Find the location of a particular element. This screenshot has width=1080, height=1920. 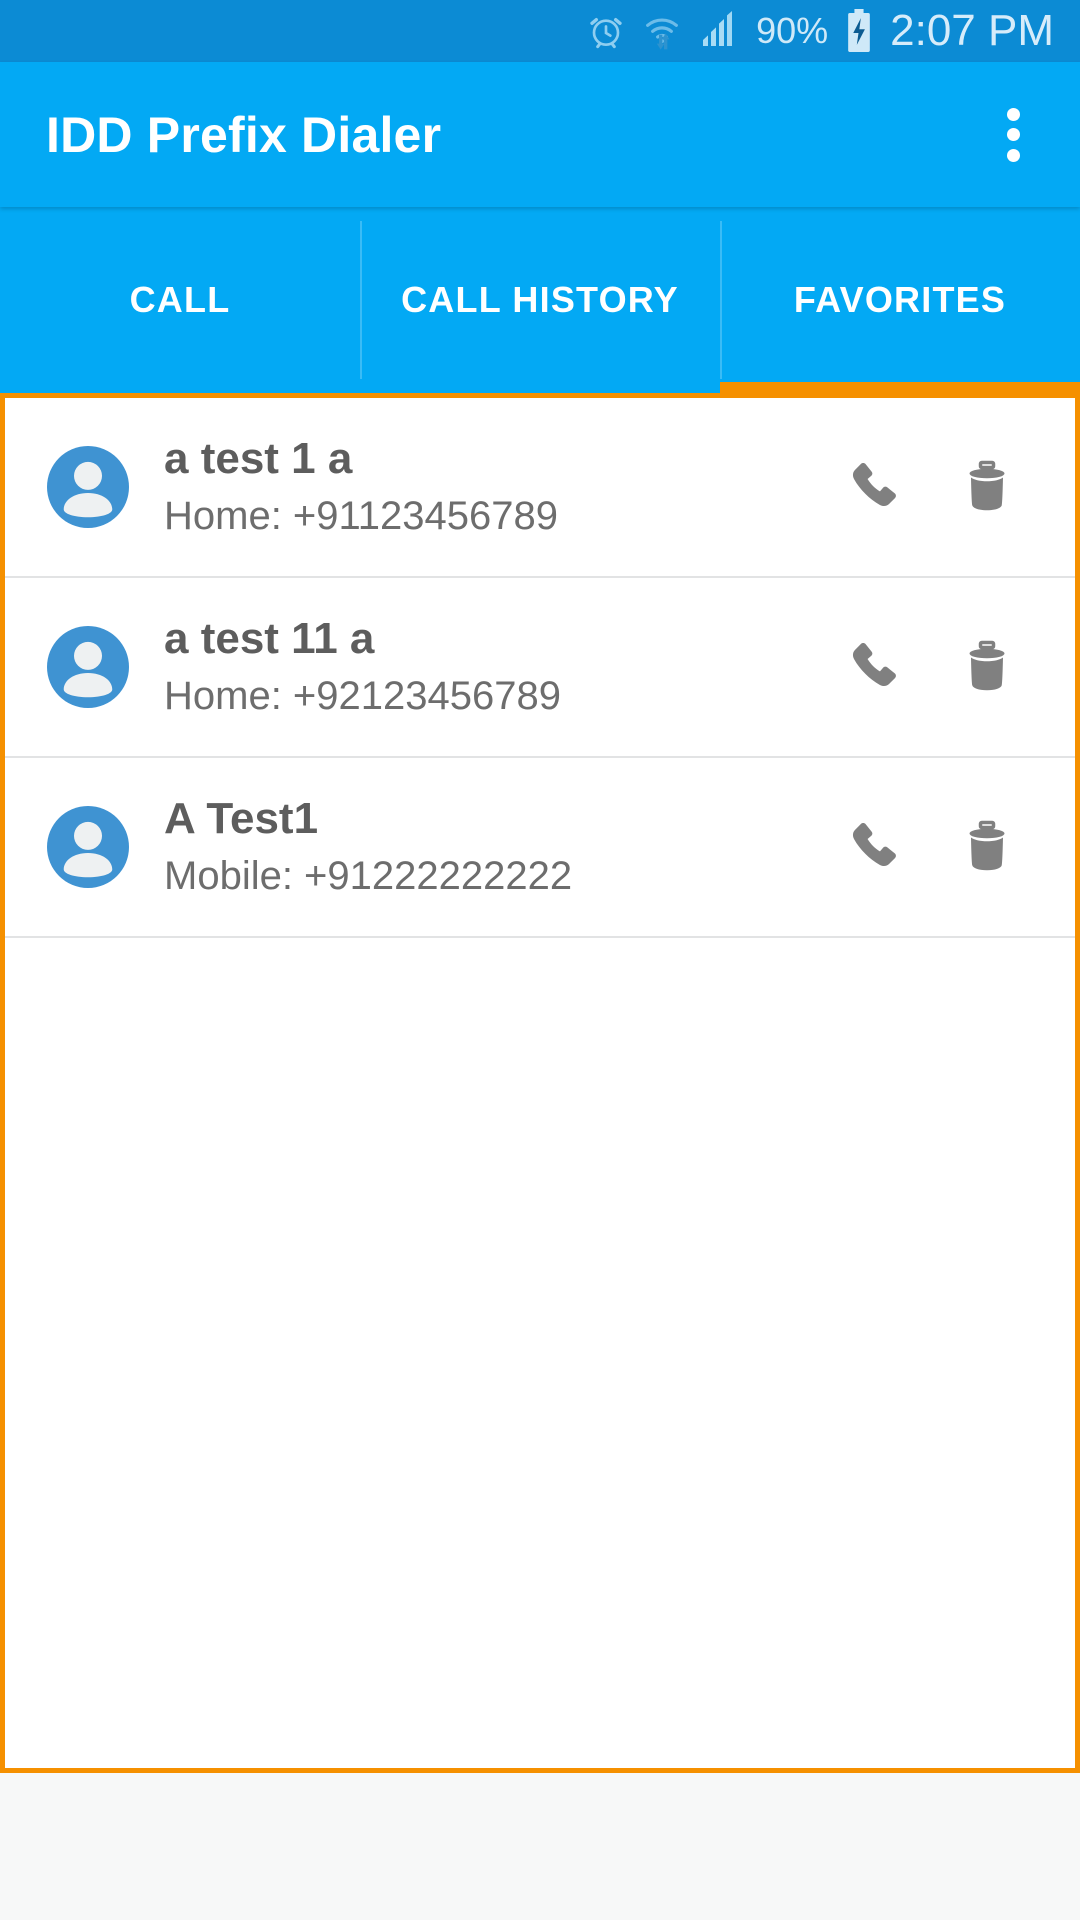

tab-label: FAVORITES is located at coordinates (900, 299).